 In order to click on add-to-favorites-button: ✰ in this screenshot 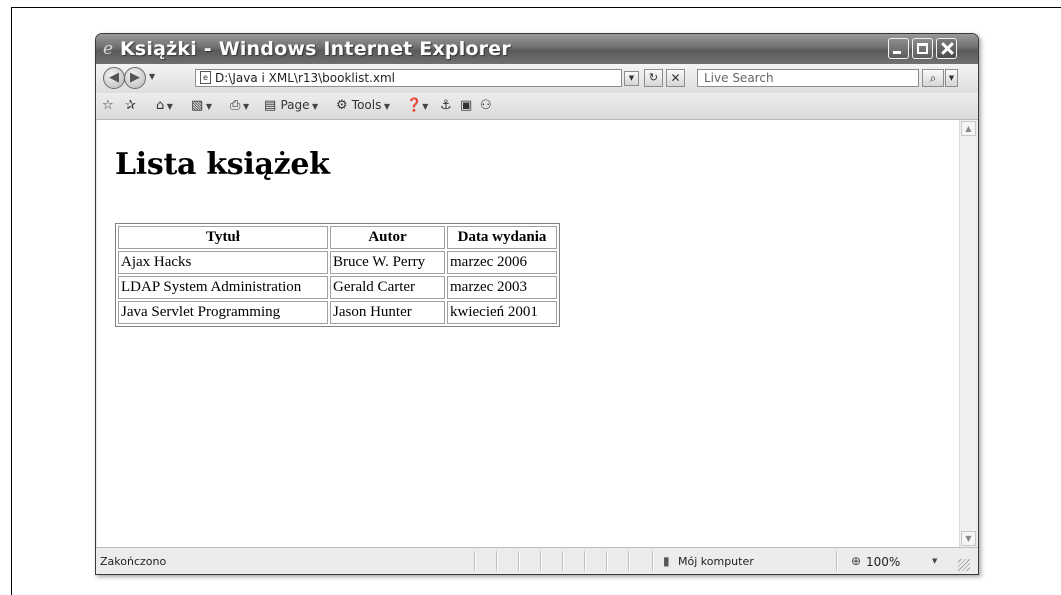, I will do `click(130, 105)`.